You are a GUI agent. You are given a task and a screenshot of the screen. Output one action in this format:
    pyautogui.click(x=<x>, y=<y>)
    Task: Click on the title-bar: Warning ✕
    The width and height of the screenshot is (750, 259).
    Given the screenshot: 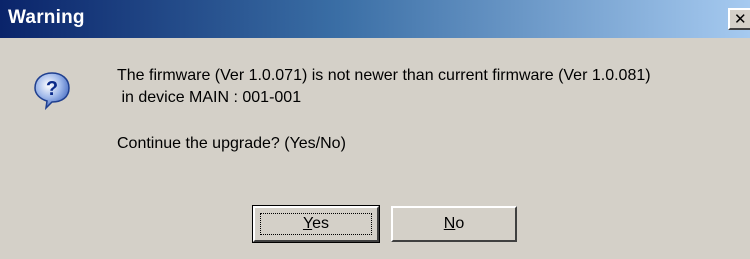 What is the action you would take?
    pyautogui.click(x=375, y=19)
    